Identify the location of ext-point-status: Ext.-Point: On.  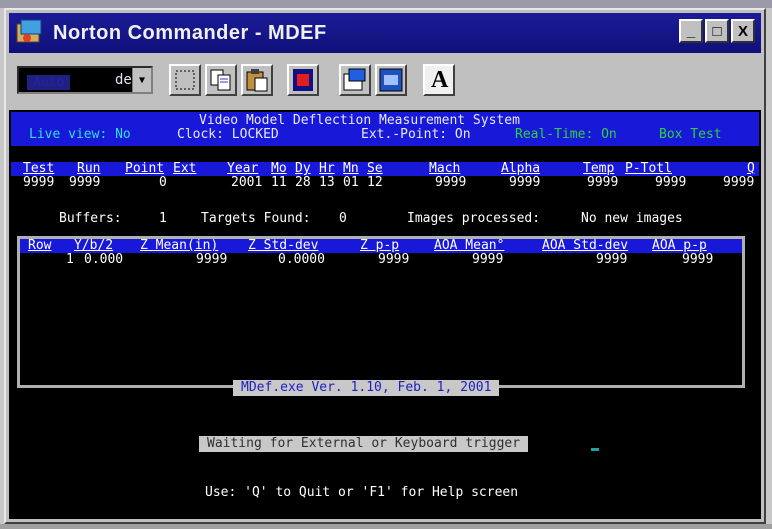
(416, 134).